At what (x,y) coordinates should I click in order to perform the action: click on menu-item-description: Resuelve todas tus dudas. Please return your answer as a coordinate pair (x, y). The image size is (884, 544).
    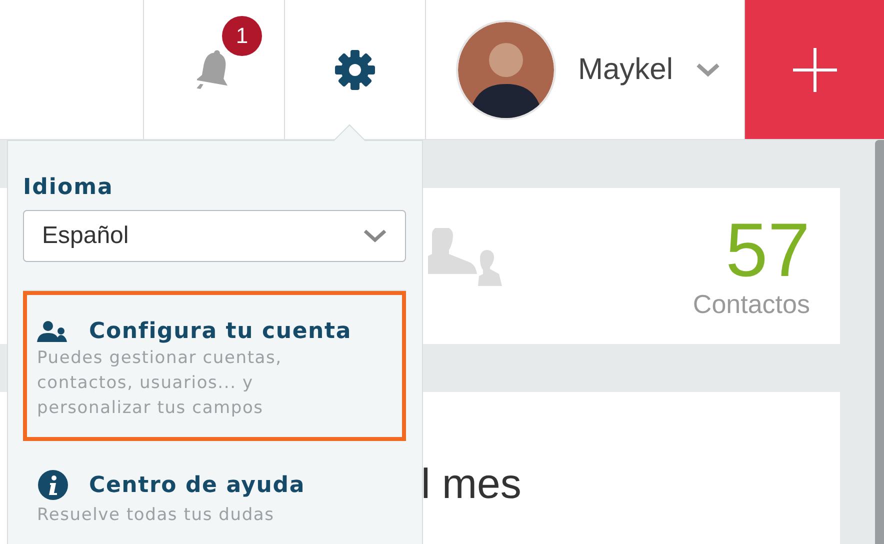
    Looking at the image, I should click on (156, 515).